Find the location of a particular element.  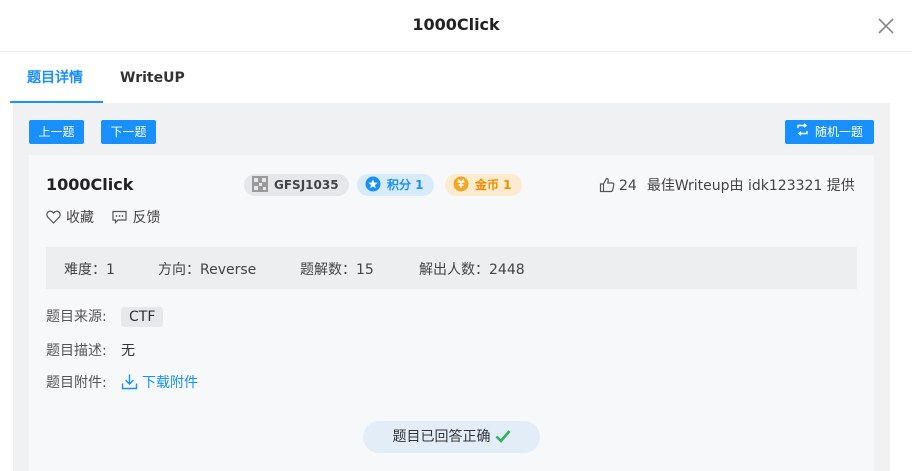

dialog-title: 1000Click is located at coordinates (456, 24).